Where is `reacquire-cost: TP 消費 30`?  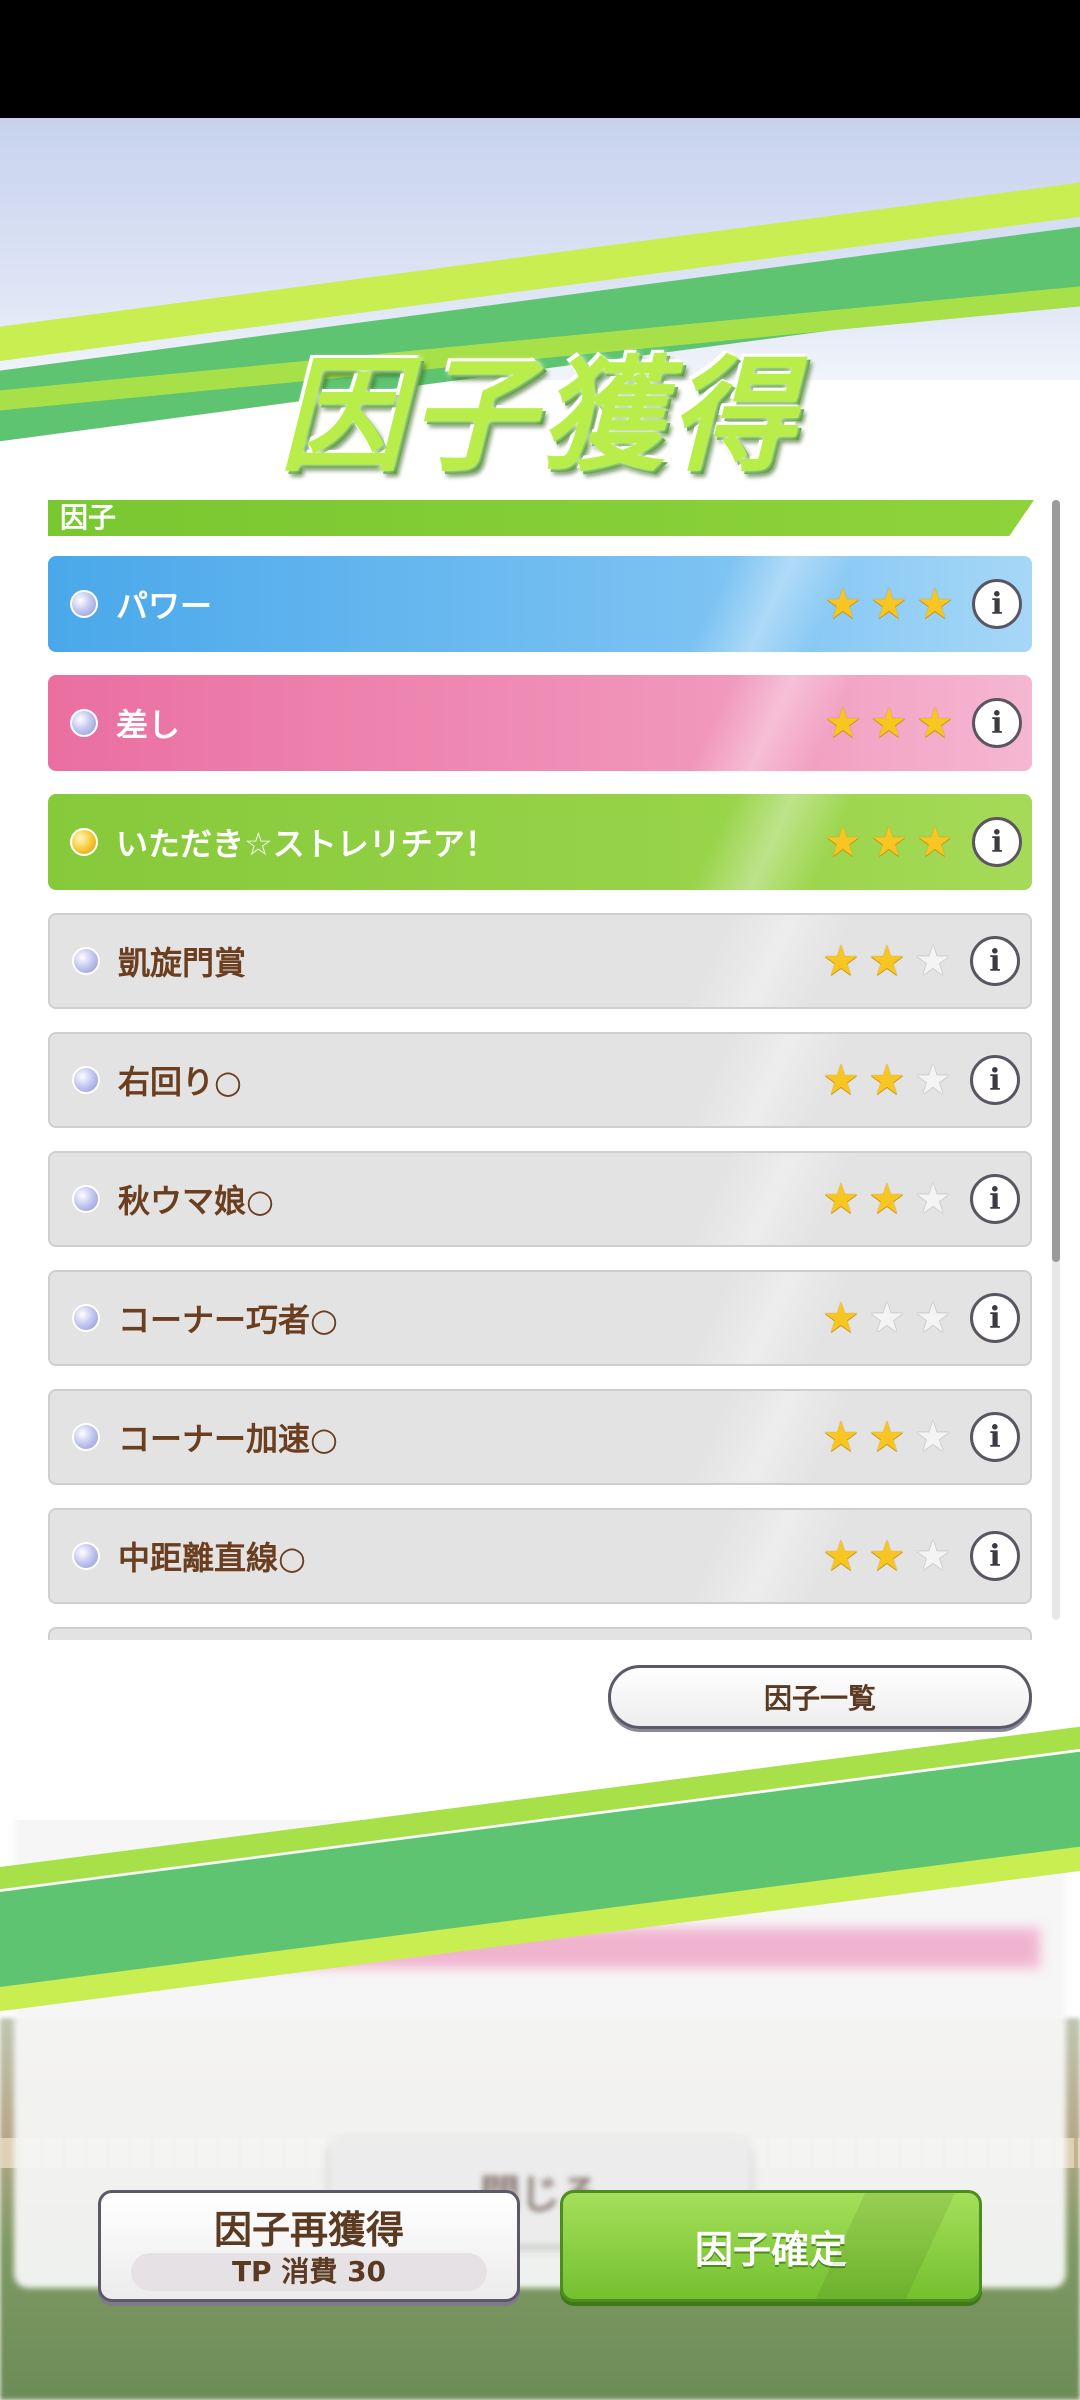 reacquire-cost: TP 消費 30 is located at coordinates (309, 2272).